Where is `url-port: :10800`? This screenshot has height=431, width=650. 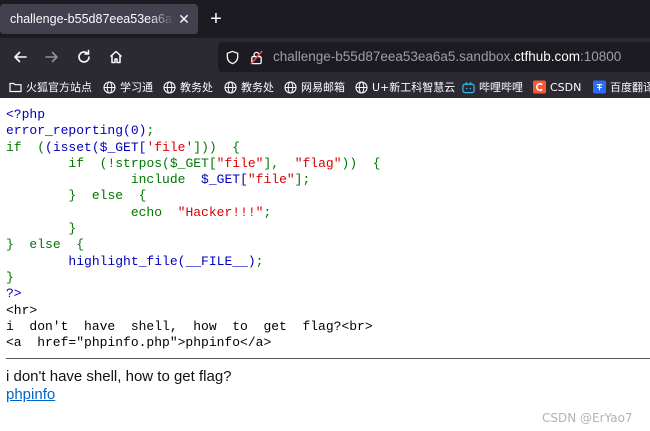 url-port: :10800 is located at coordinates (601, 56).